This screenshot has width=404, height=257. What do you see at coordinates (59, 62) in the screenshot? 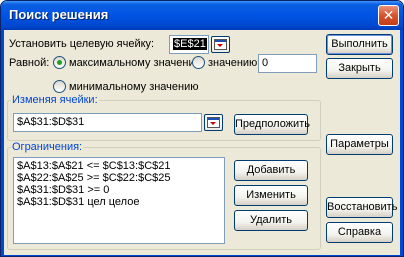
I see `max-radio` at bounding box center [59, 62].